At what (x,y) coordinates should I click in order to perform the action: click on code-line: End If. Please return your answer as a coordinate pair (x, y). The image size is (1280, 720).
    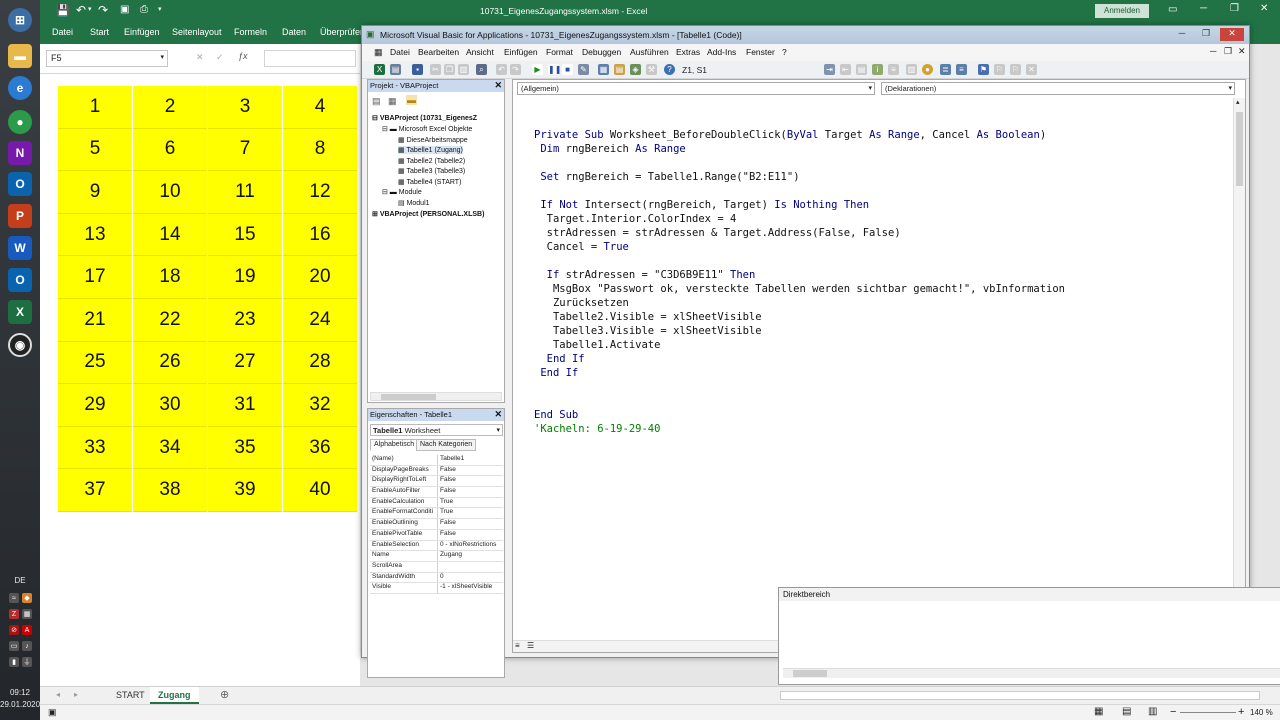
    Looking at the image, I should click on (799, 373).